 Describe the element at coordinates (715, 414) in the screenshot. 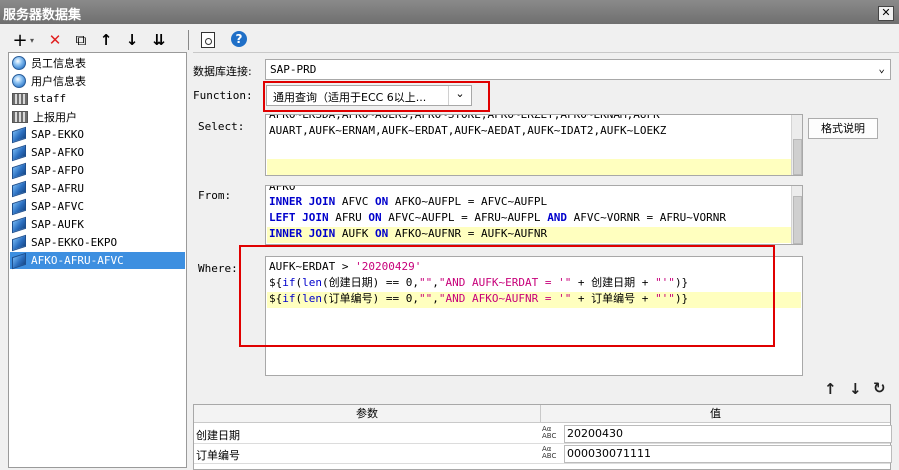

I see `column-header-value: 值` at that location.